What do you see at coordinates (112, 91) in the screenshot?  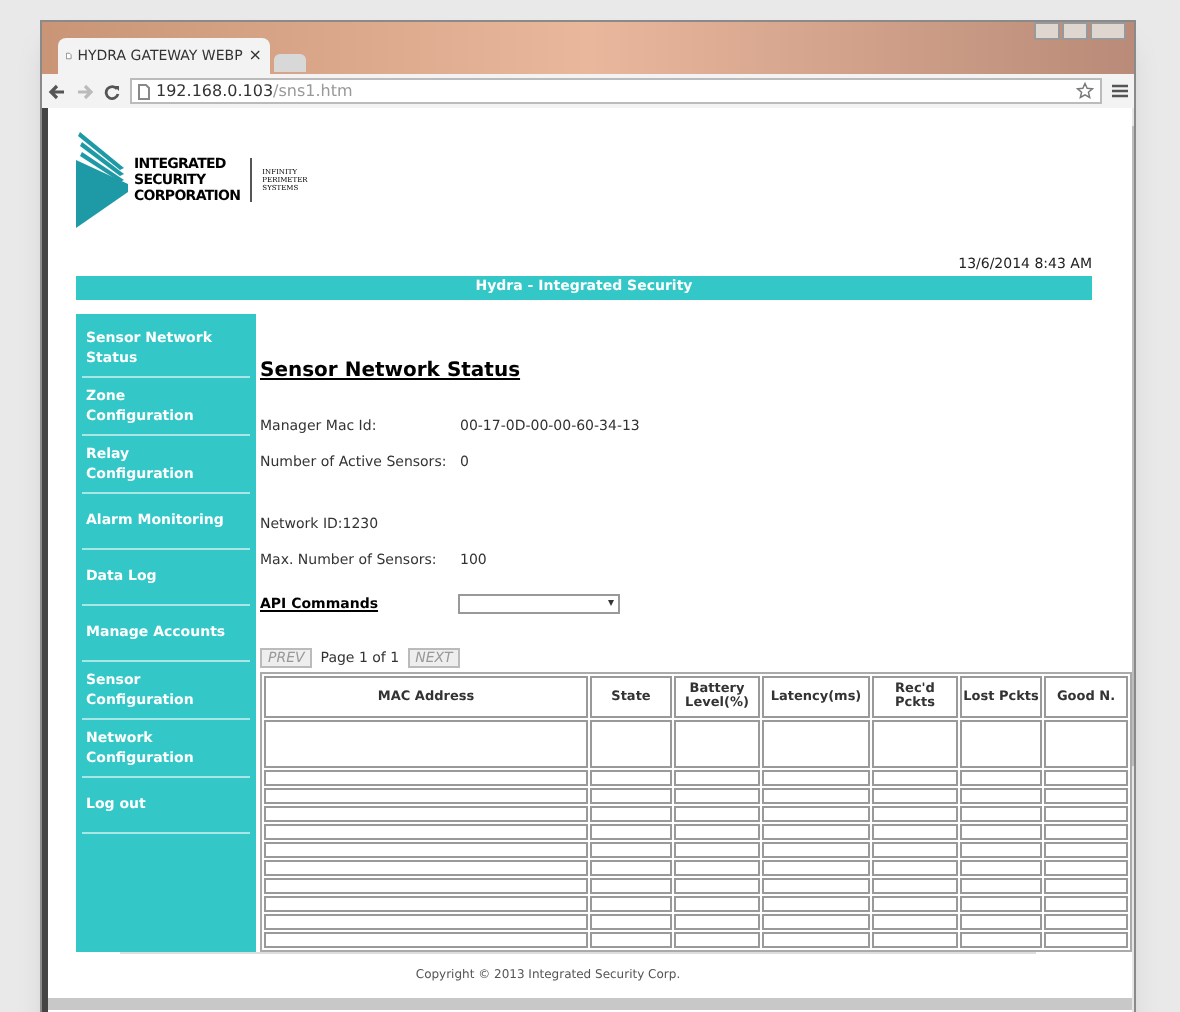 I see `reload-icon` at bounding box center [112, 91].